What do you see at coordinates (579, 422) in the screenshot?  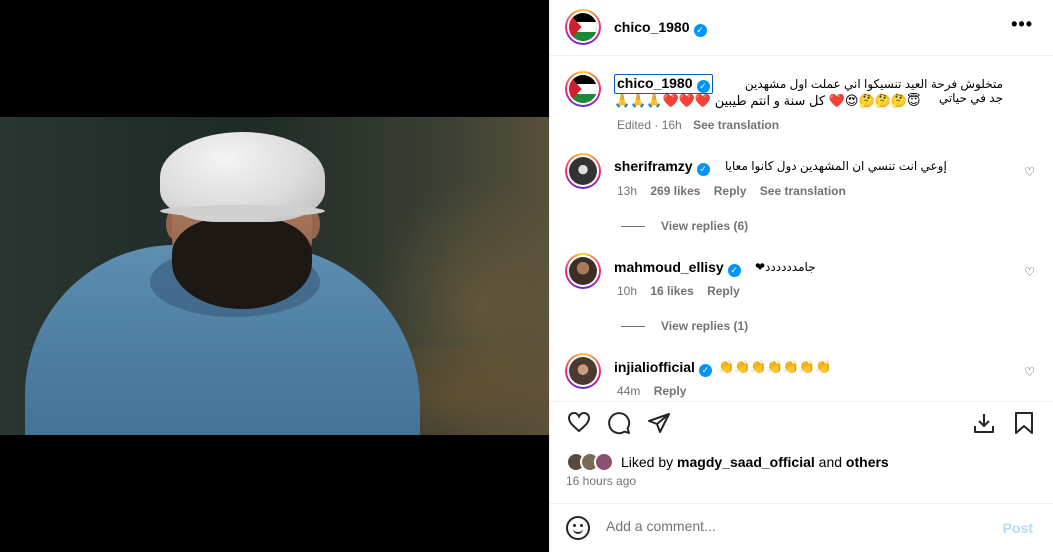 I see `like-heart-icon` at bounding box center [579, 422].